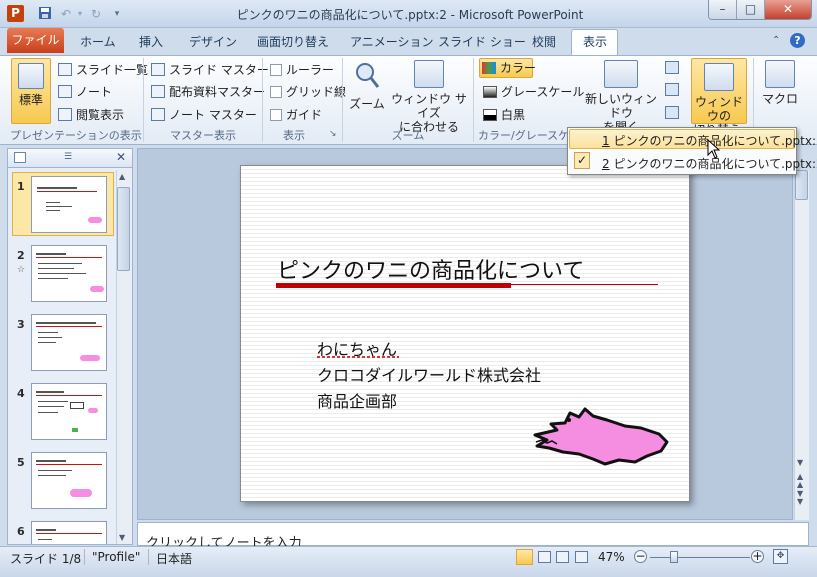 The width and height of the screenshot is (817, 577). I want to click on slideshow-status-icon, so click(581, 557).